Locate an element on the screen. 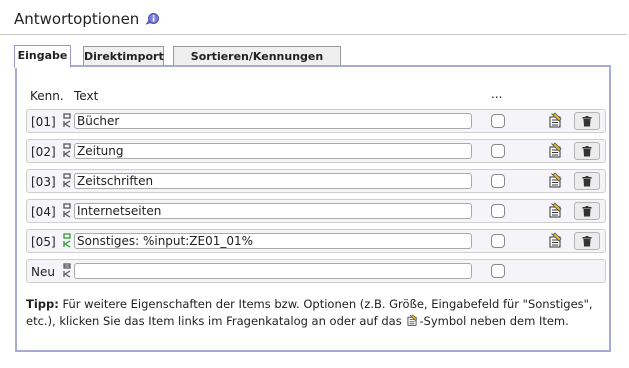 The width and height of the screenshot is (629, 368). tab-direktimport: Direktimport is located at coordinates (123, 56).